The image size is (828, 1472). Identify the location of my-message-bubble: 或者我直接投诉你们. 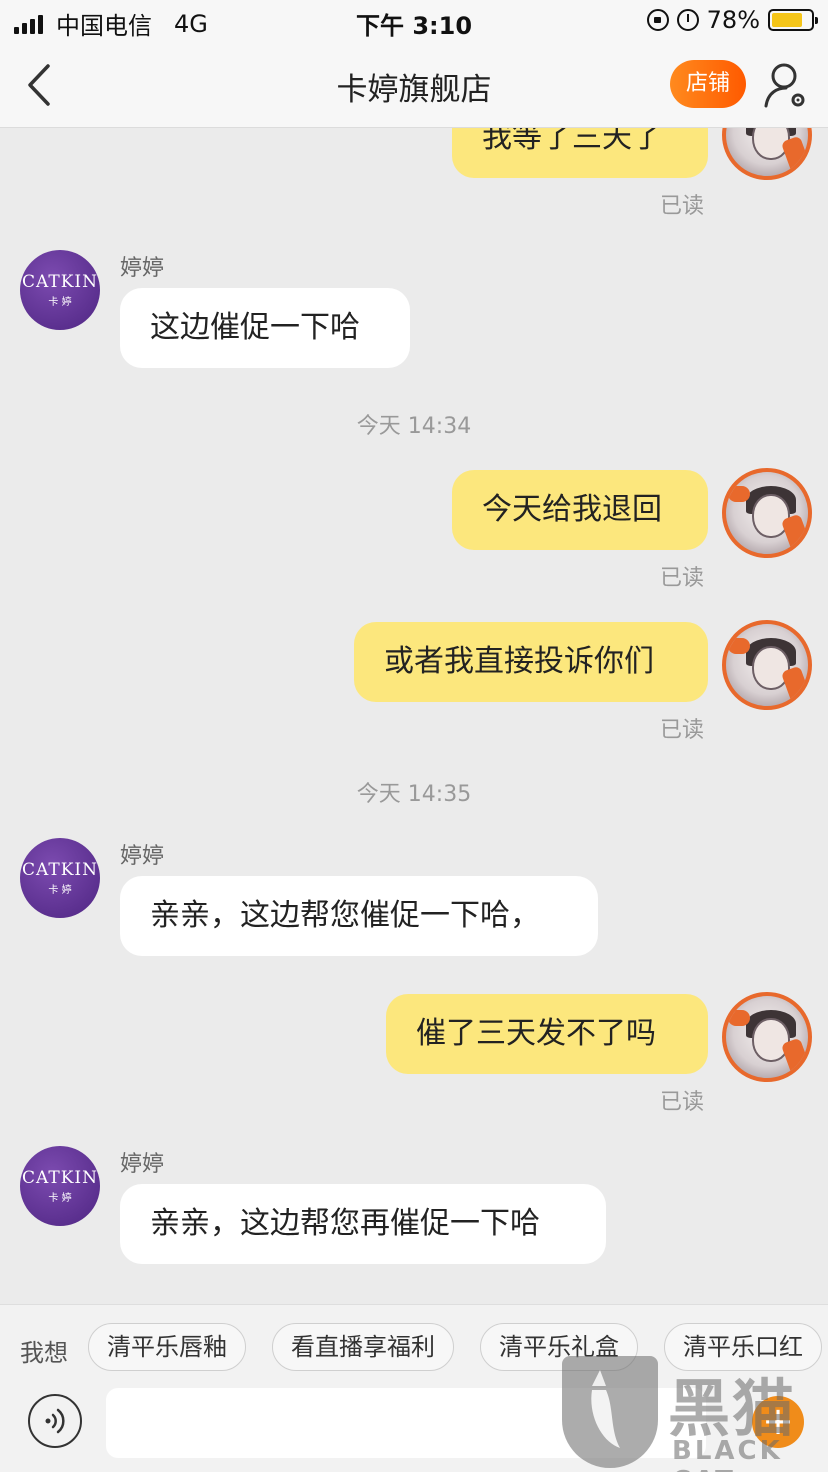
(531, 662).